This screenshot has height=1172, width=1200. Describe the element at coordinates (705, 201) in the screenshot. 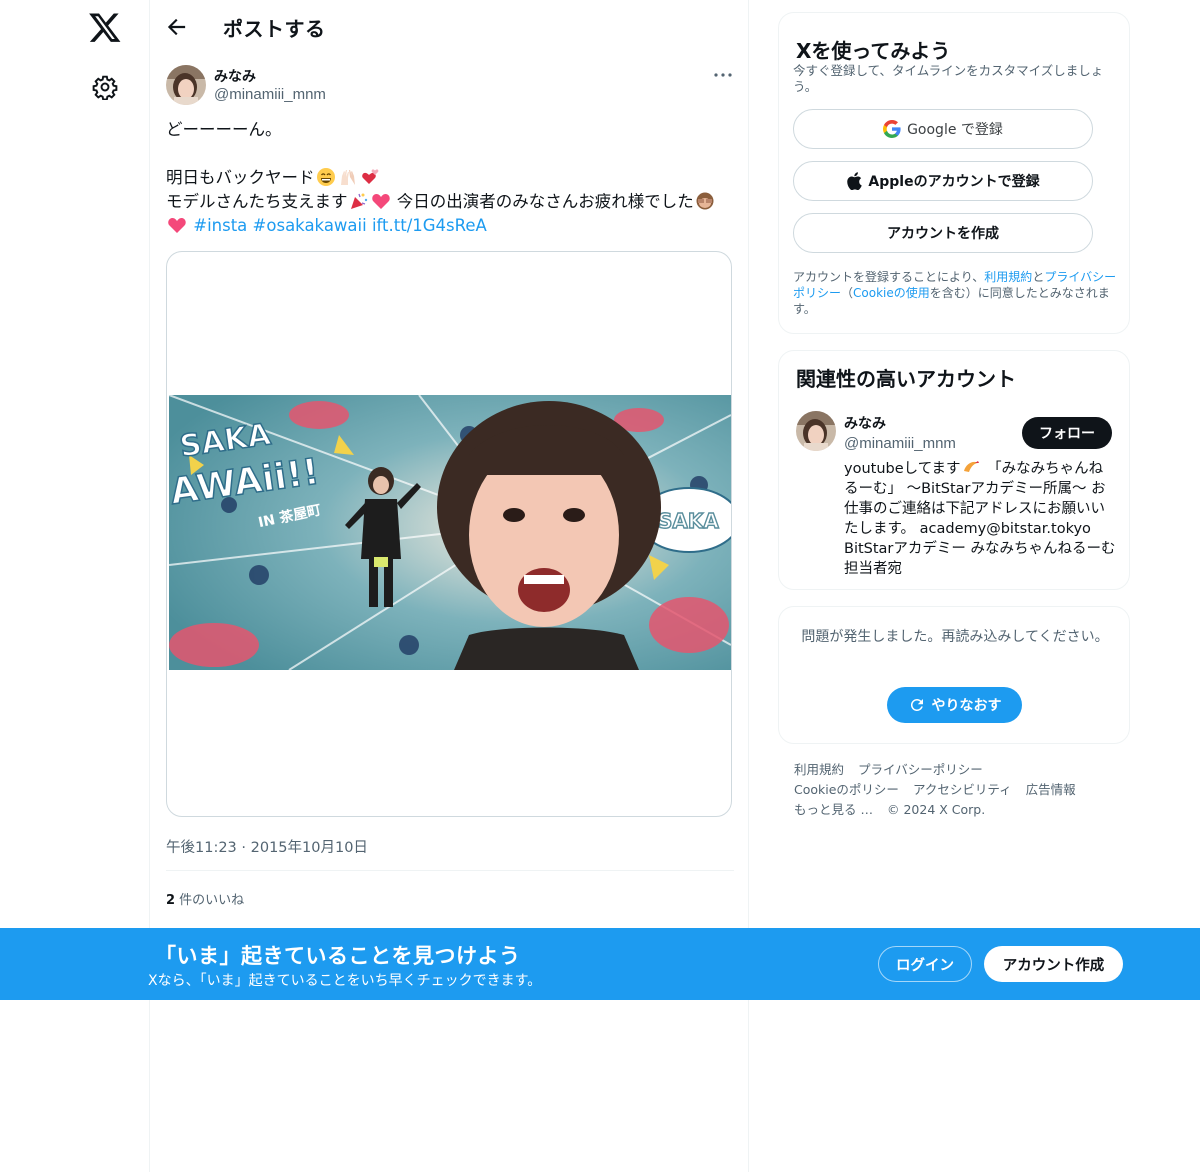

I see `see-no-evil-monkey-emoji-icon` at that location.